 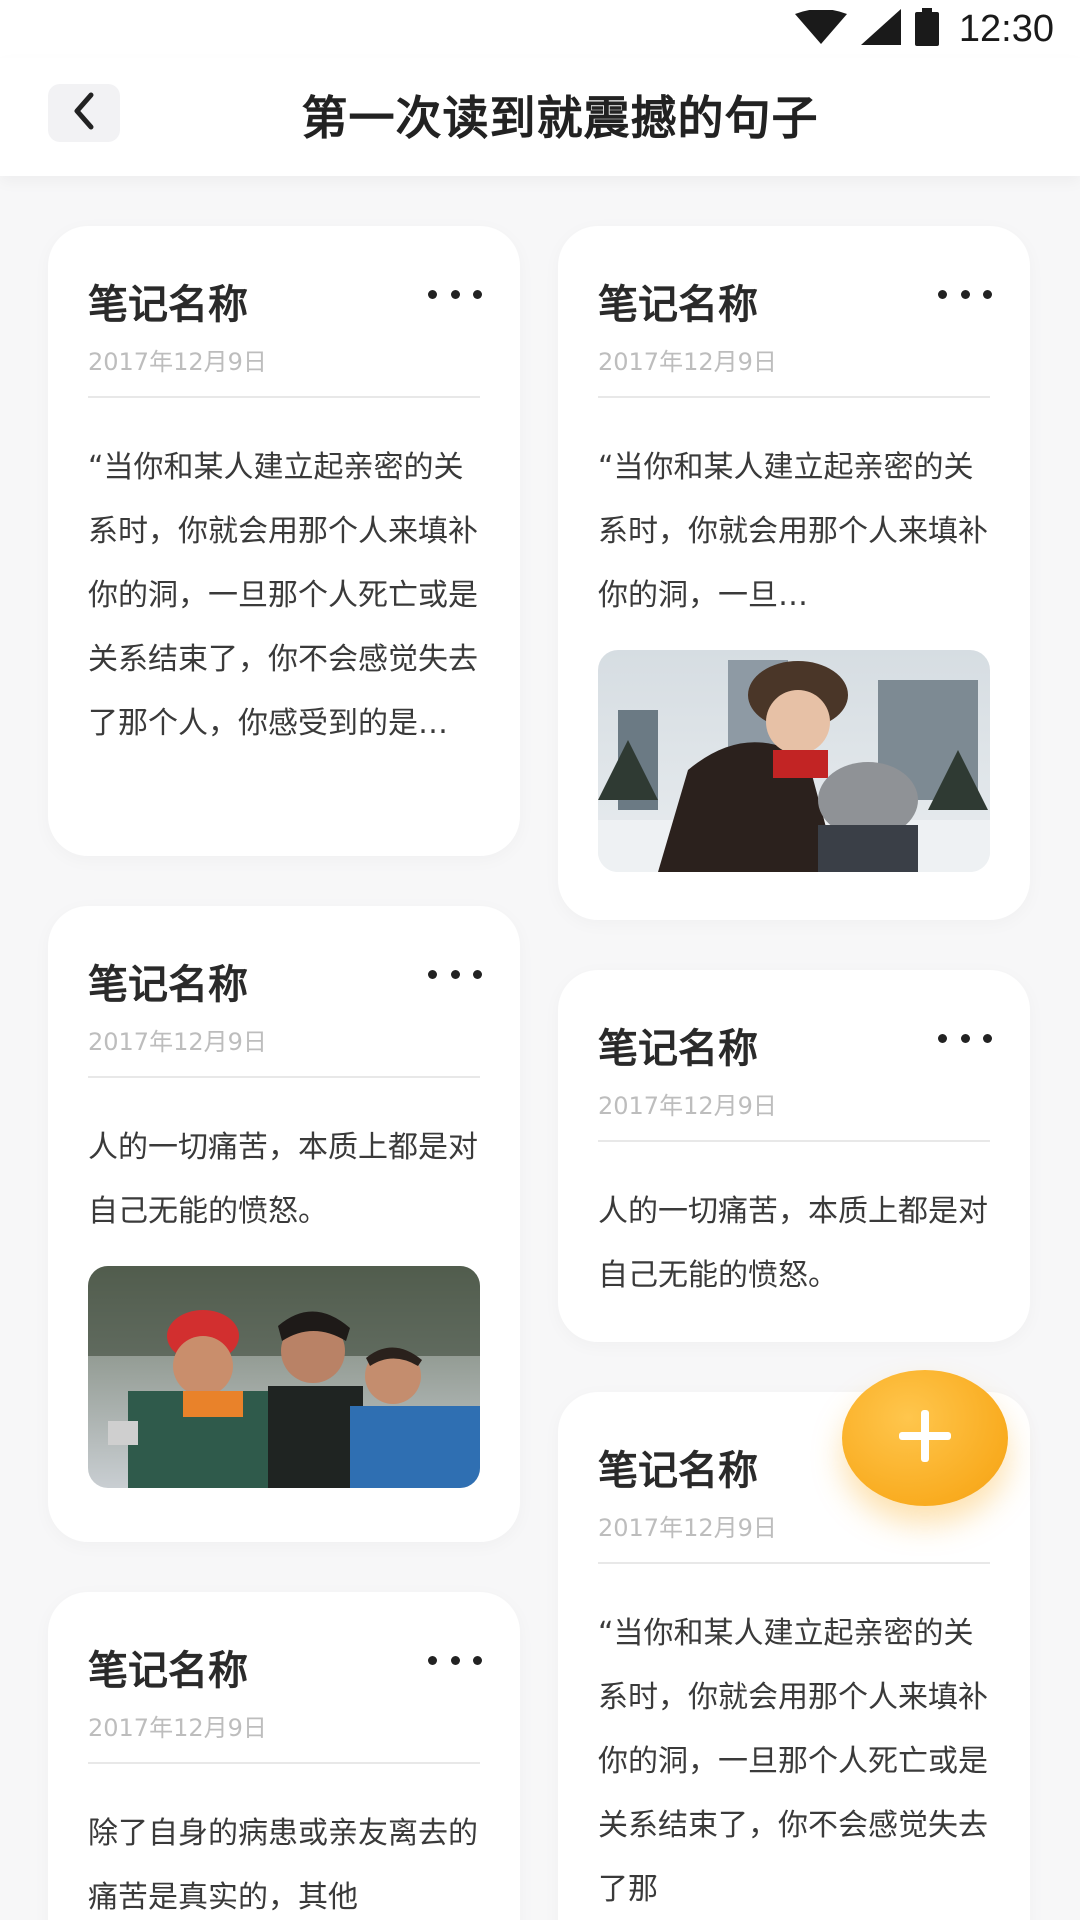 I want to click on page-title: 第一次读到就震撼的句子, so click(x=560, y=118).